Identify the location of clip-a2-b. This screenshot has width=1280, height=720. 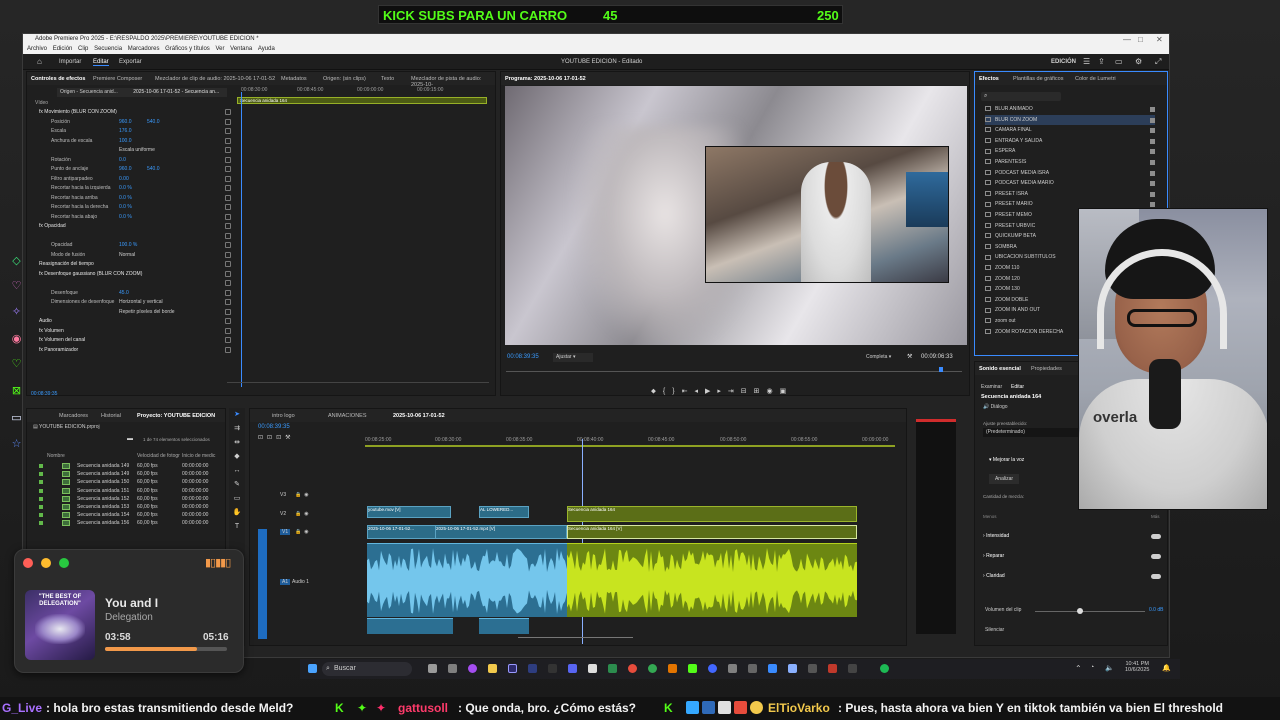
(504, 626).